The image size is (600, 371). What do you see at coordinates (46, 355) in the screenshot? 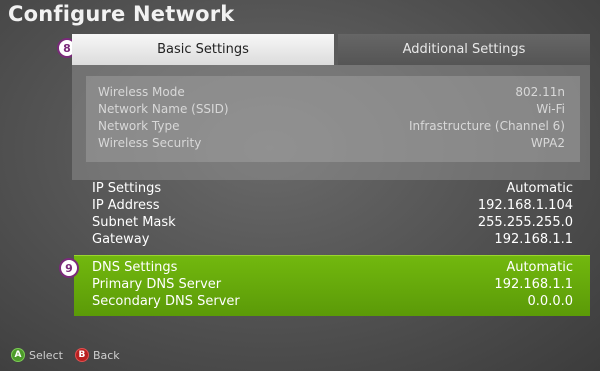
I see `select-label: Select` at bounding box center [46, 355].